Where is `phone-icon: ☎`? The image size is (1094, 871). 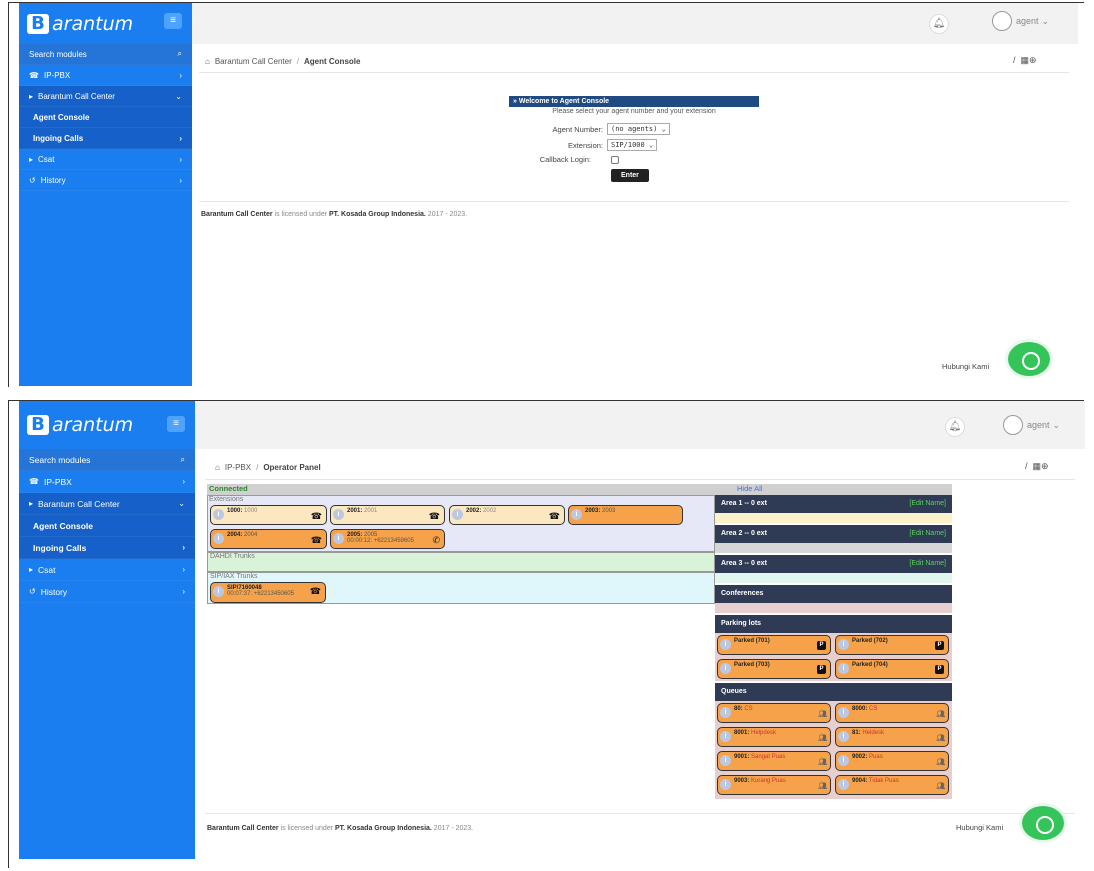 phone-icon: ☎ is located at coordinates (34, 75).